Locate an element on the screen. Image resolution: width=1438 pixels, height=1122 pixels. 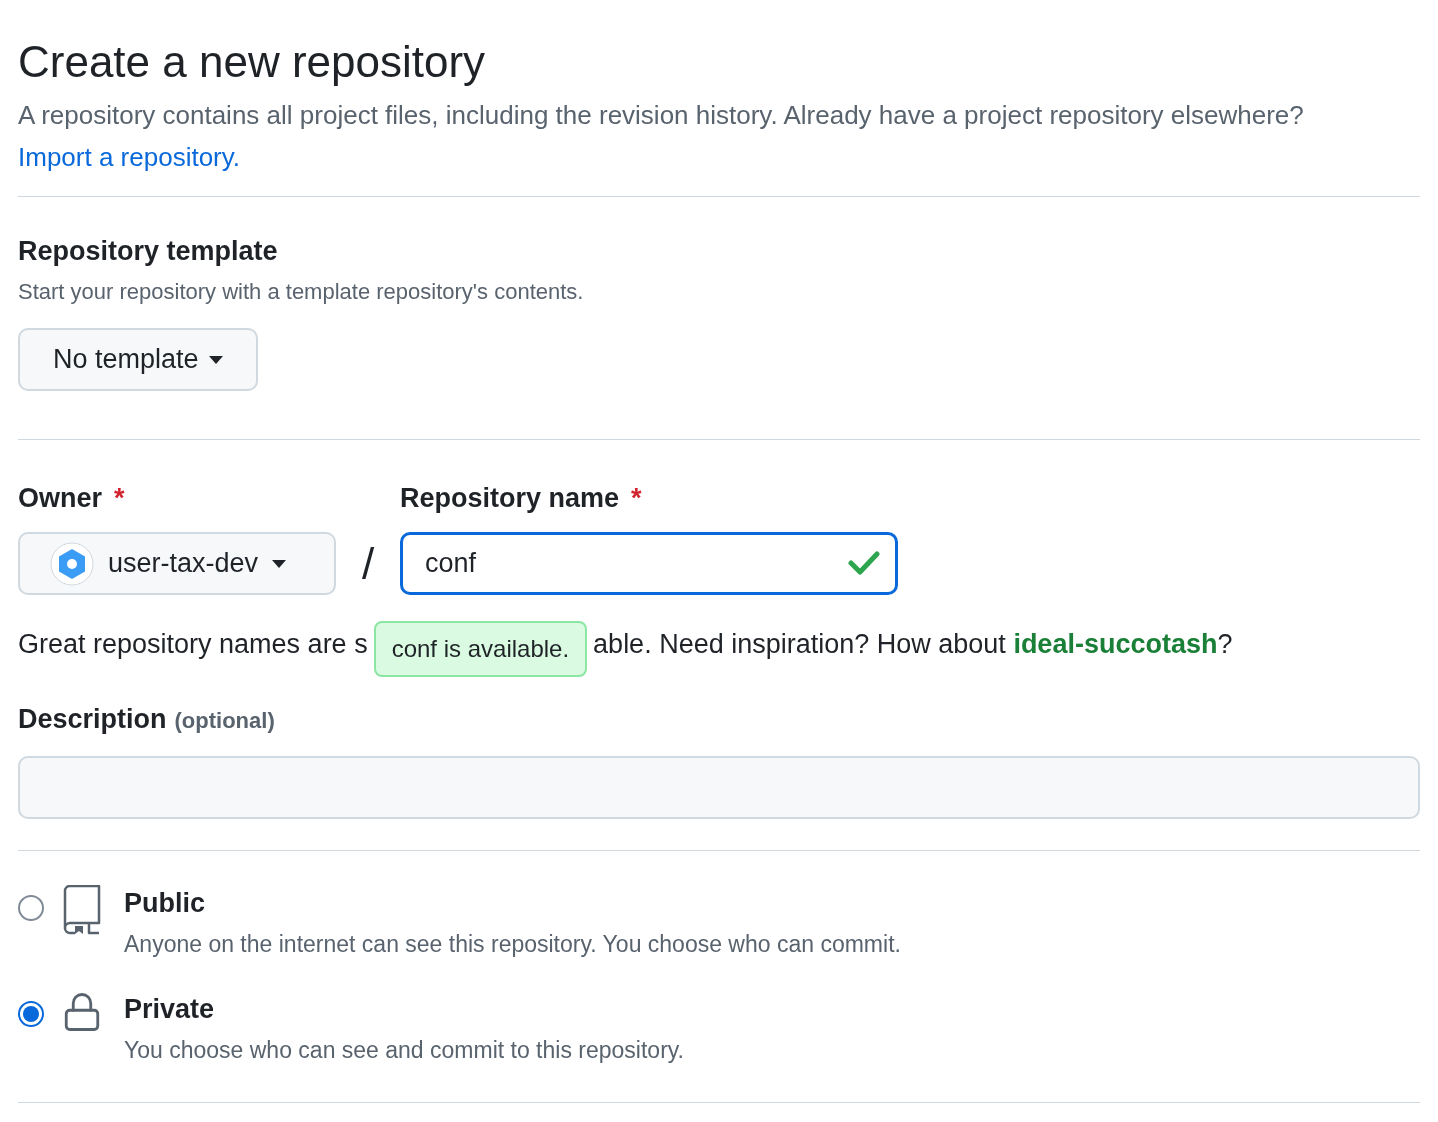
avatar-icon is located at coordinates (72, 563).